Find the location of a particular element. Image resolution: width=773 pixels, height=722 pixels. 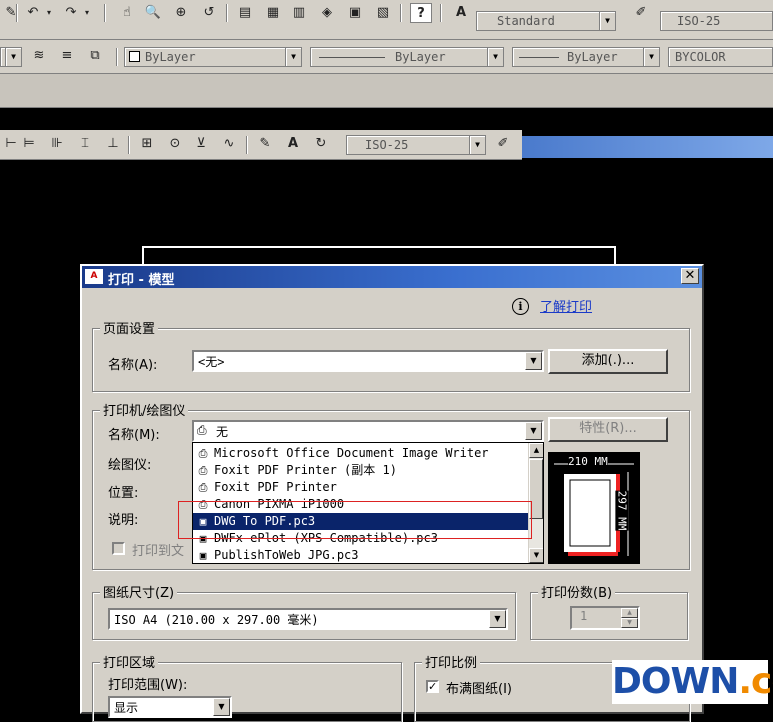

properties-icon: ▤ is located at coordinates (245, 13).